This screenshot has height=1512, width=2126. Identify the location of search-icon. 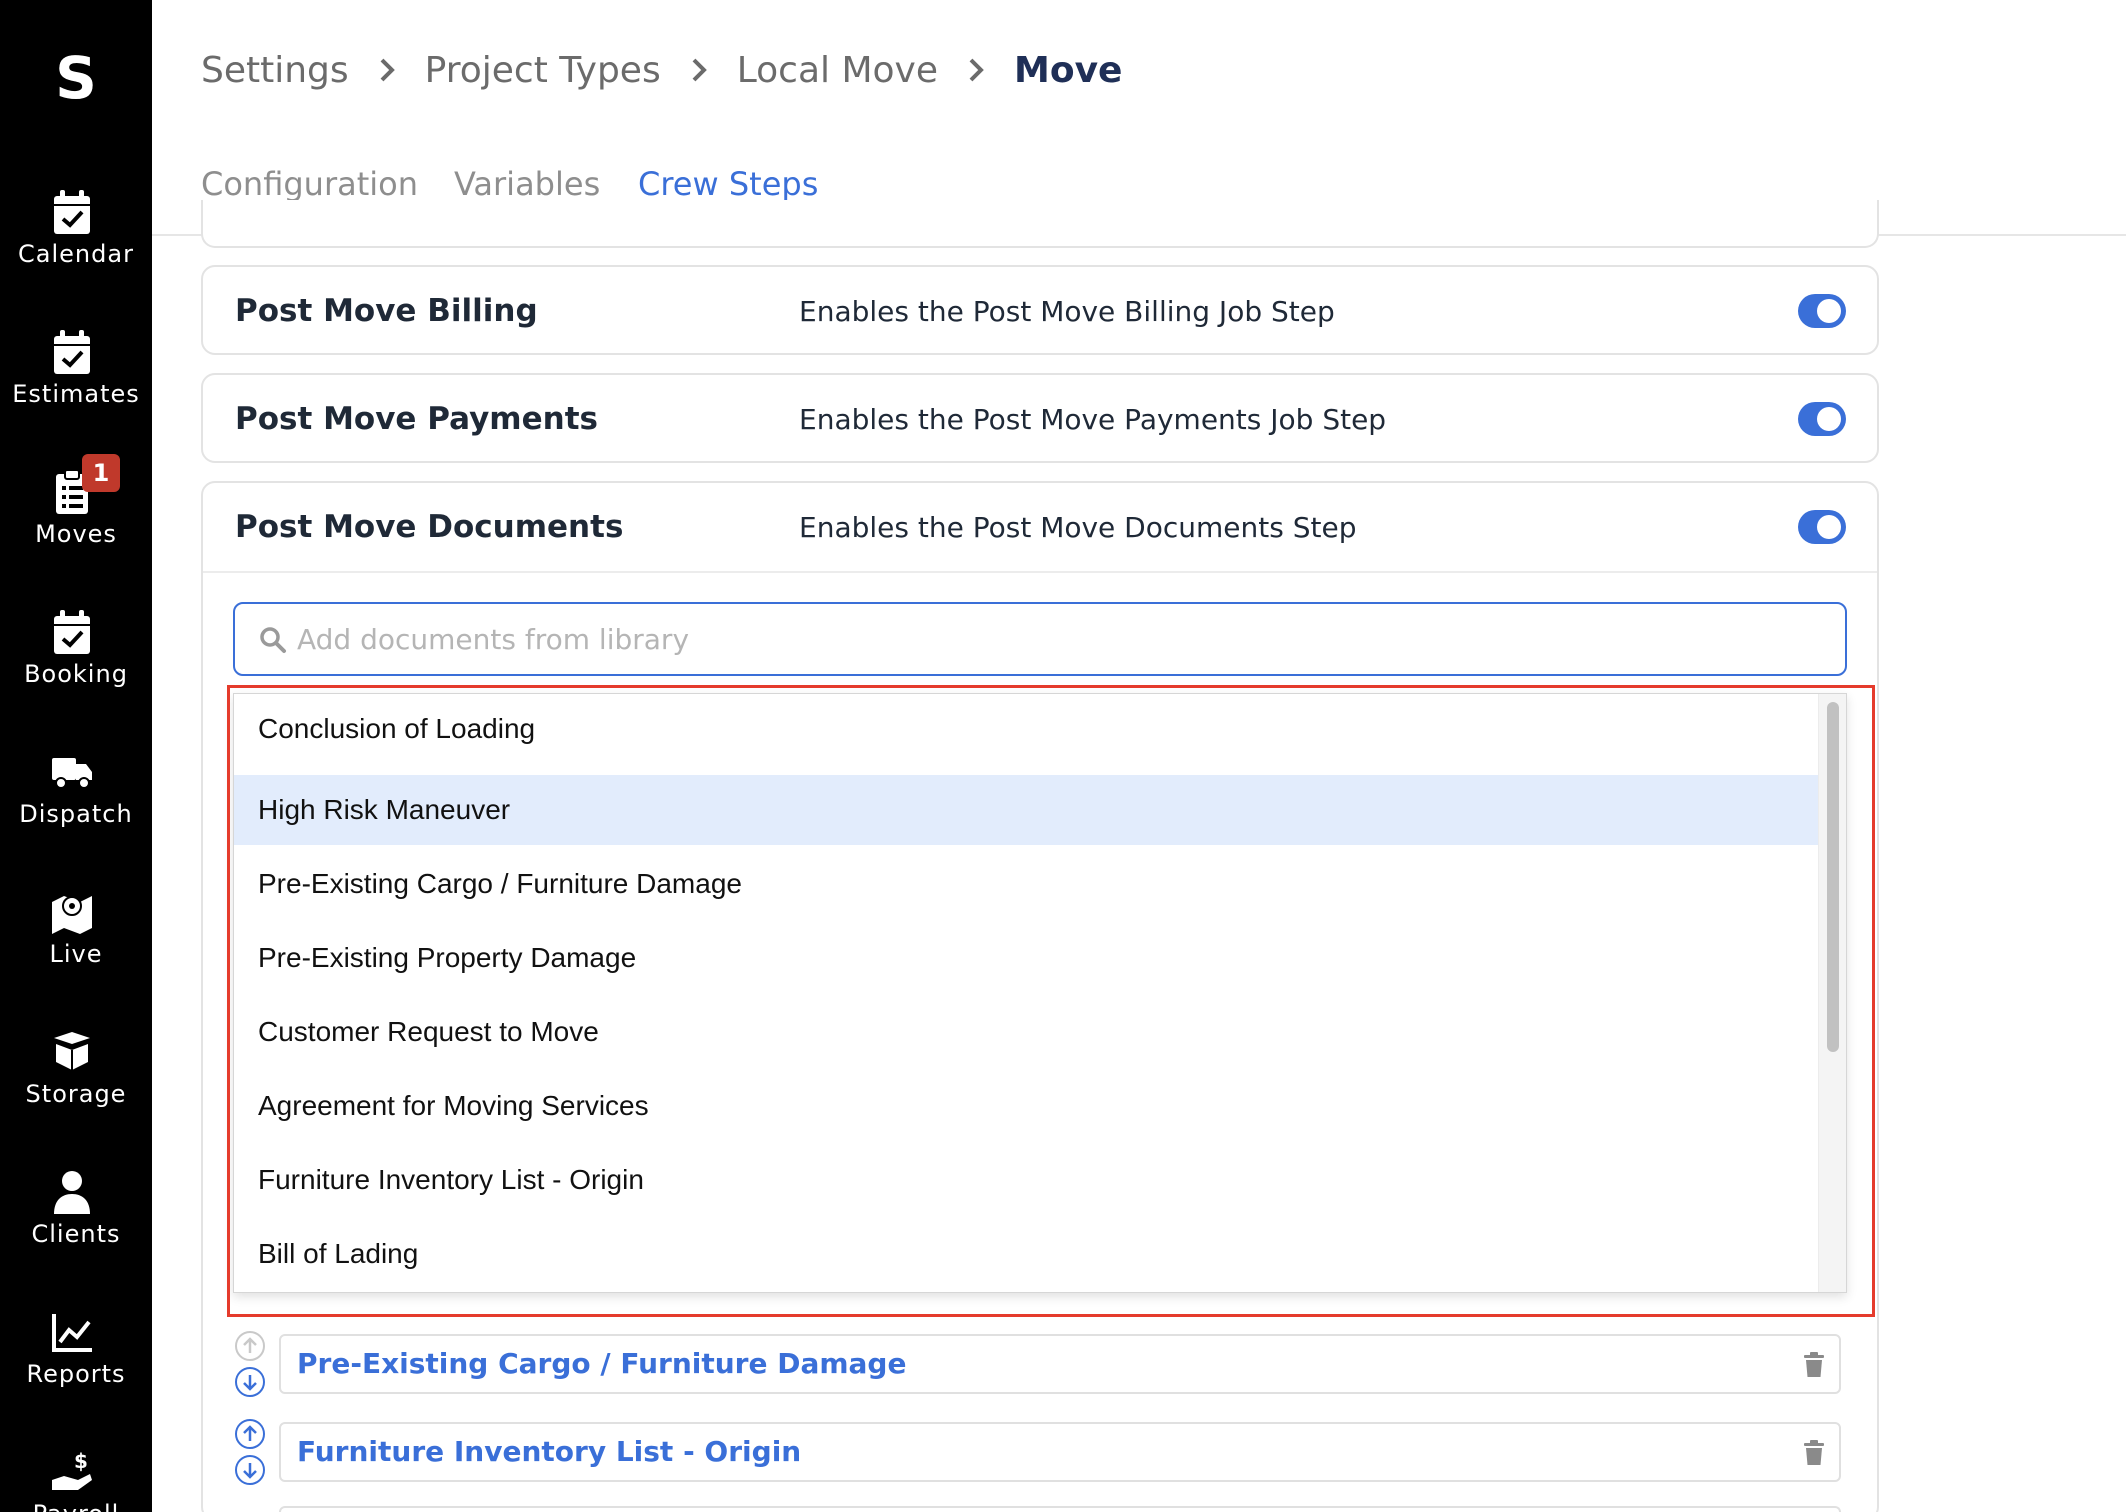
(273, 640).